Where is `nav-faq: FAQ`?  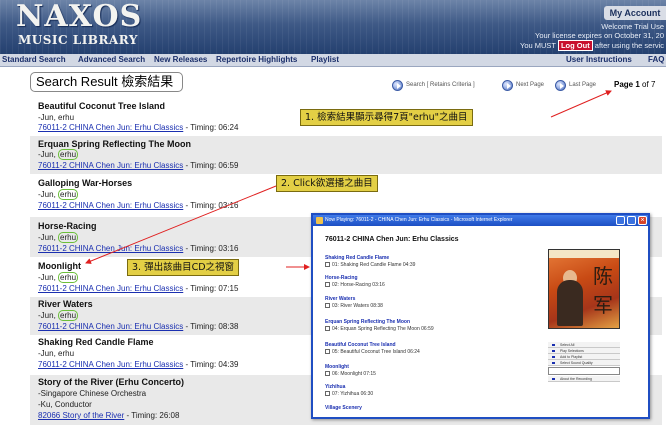 nav-faq: FAQ is located at coordinates (656, 59).